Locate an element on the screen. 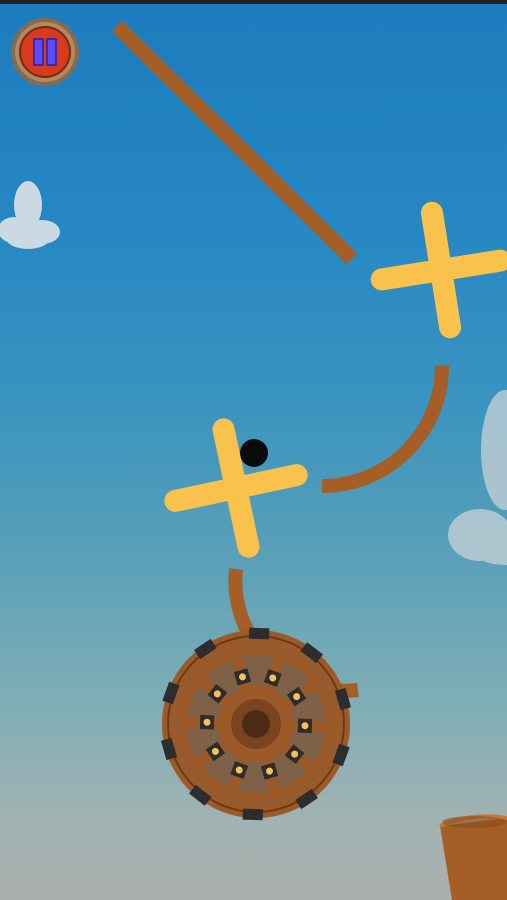  curved-ramp-upper is located at coordinates (385, 428).